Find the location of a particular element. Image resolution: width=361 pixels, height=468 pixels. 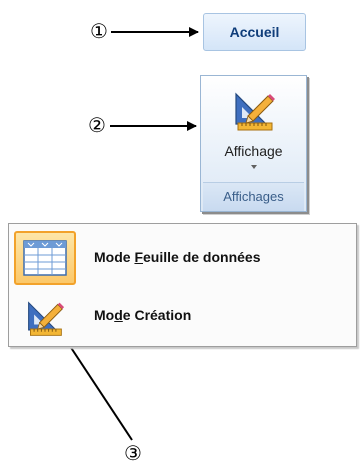

view-button-label: Affichage is located at coordinates (253, 151).